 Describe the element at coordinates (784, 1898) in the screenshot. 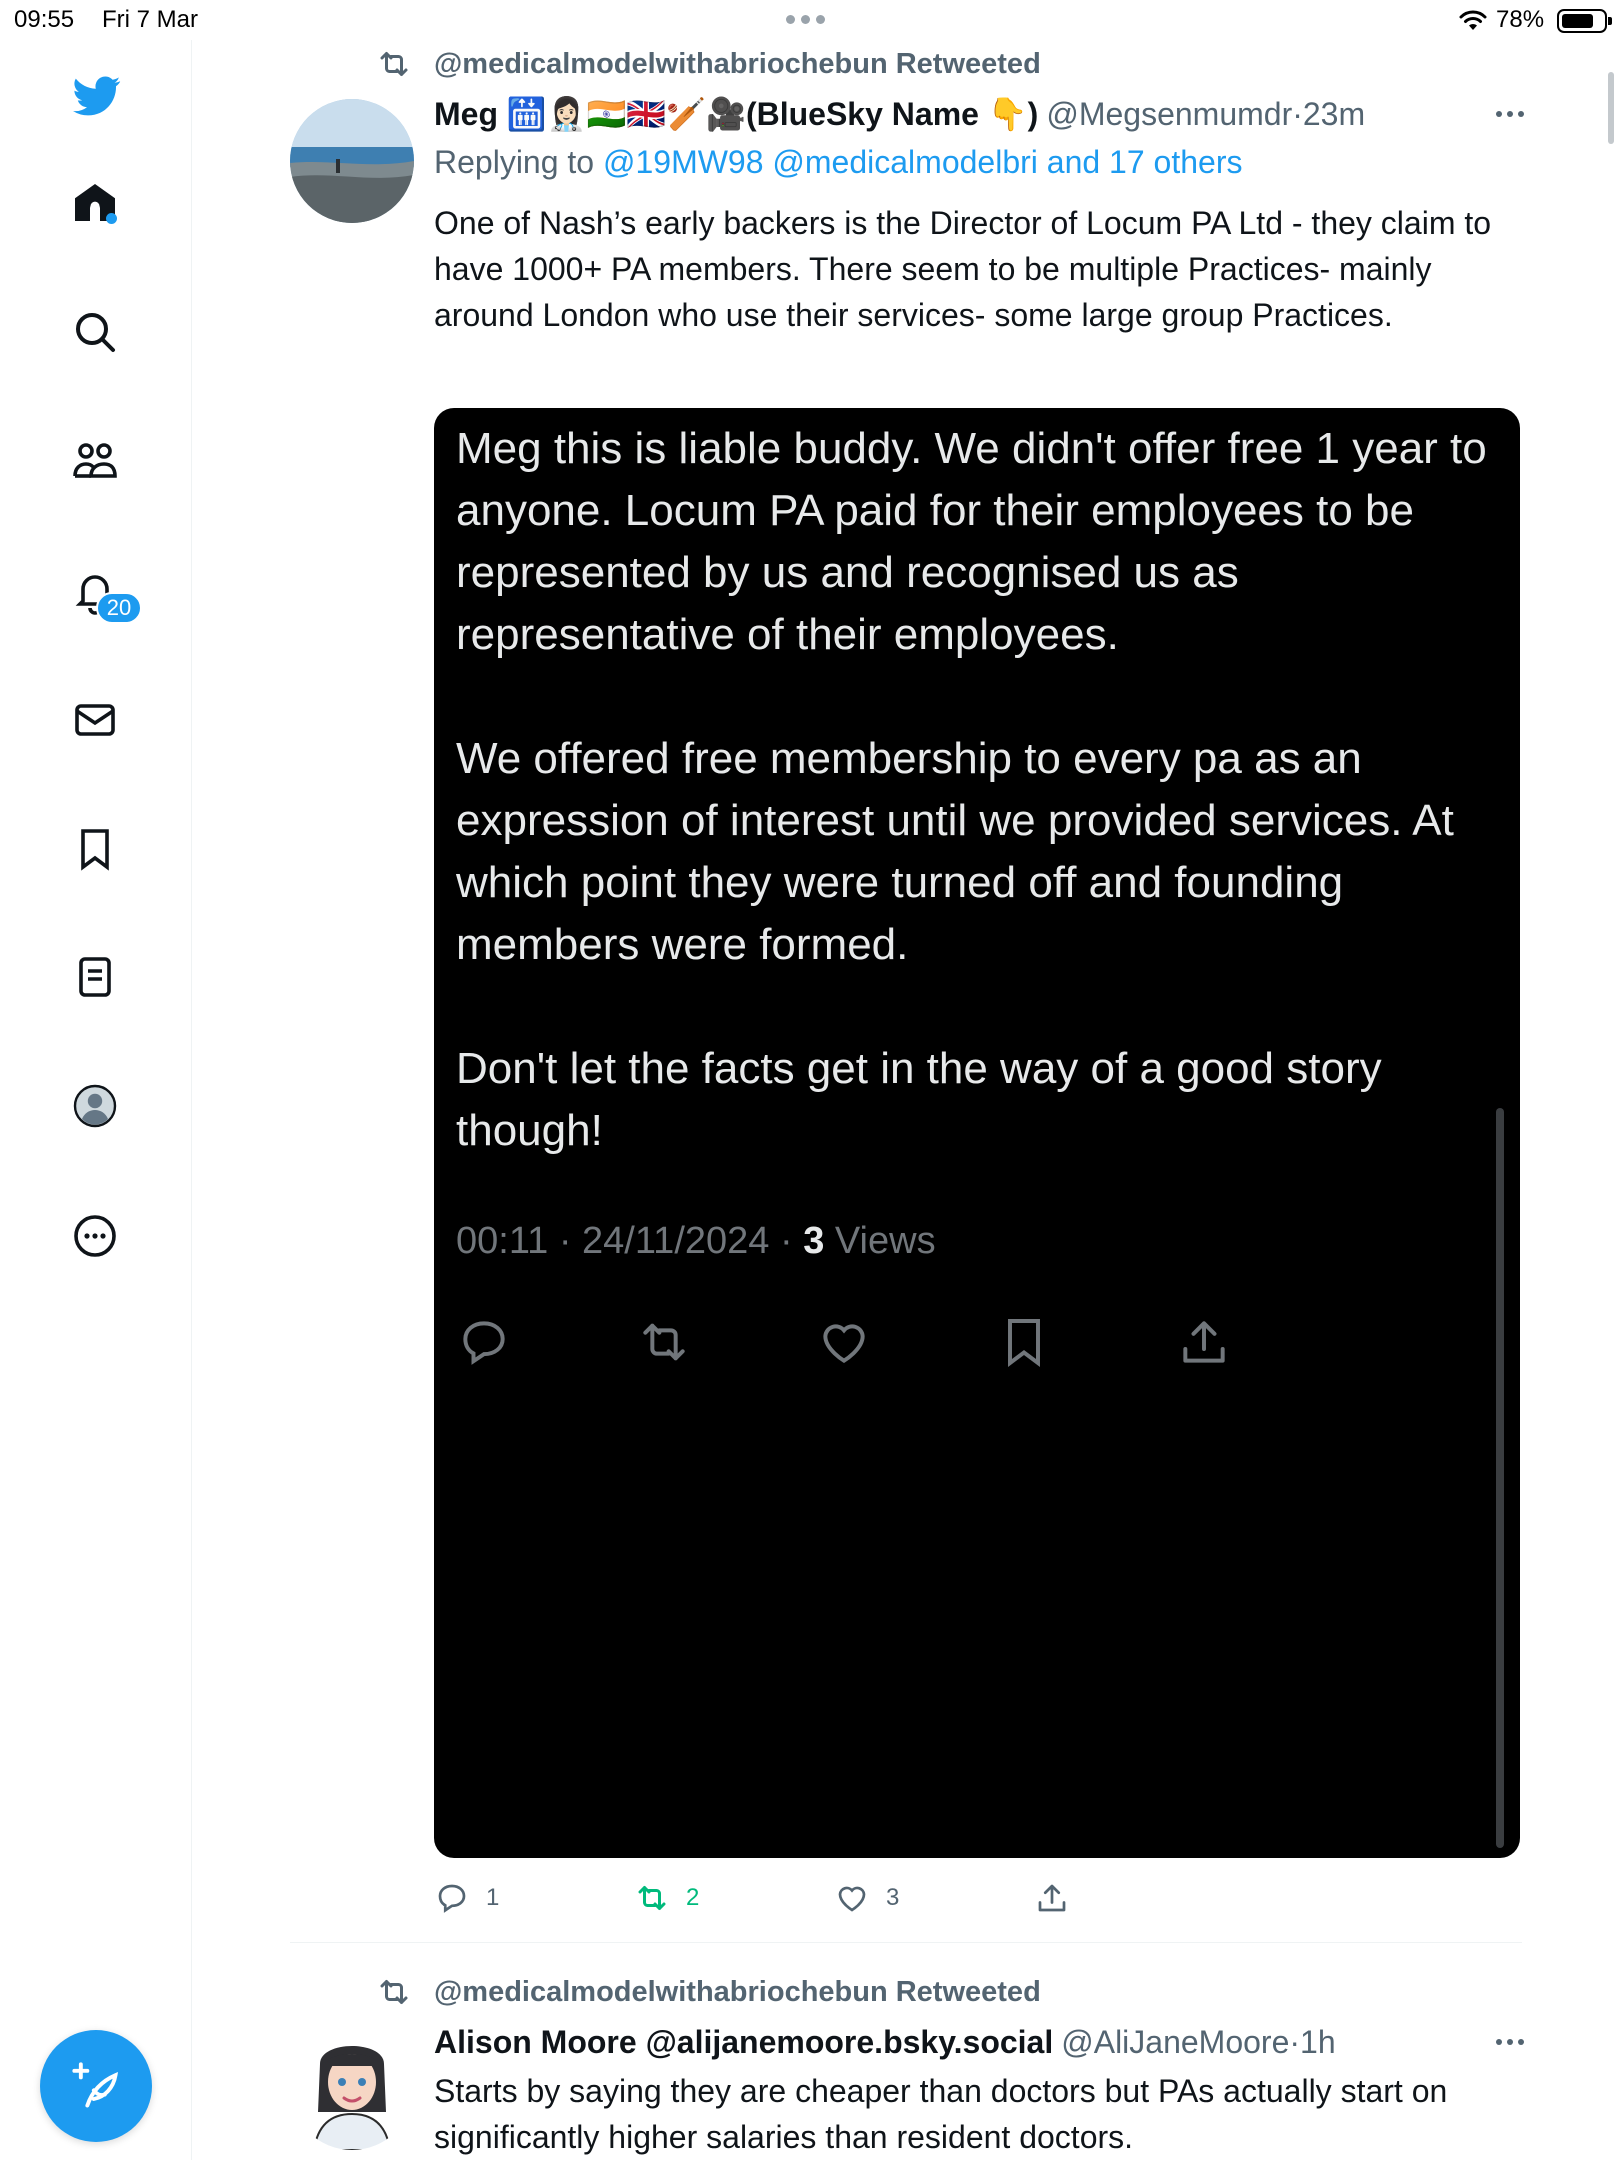

I see `tweet-actions: 1 2 3` at that location.